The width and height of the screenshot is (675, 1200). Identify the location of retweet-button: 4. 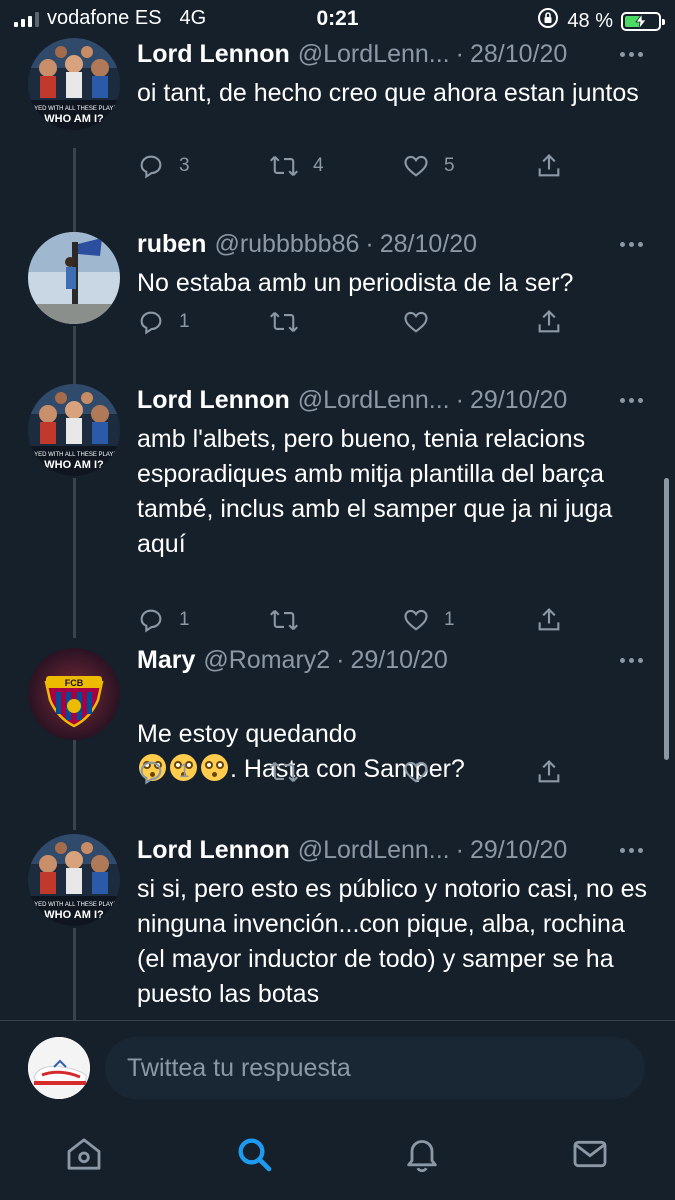
(296, 166).